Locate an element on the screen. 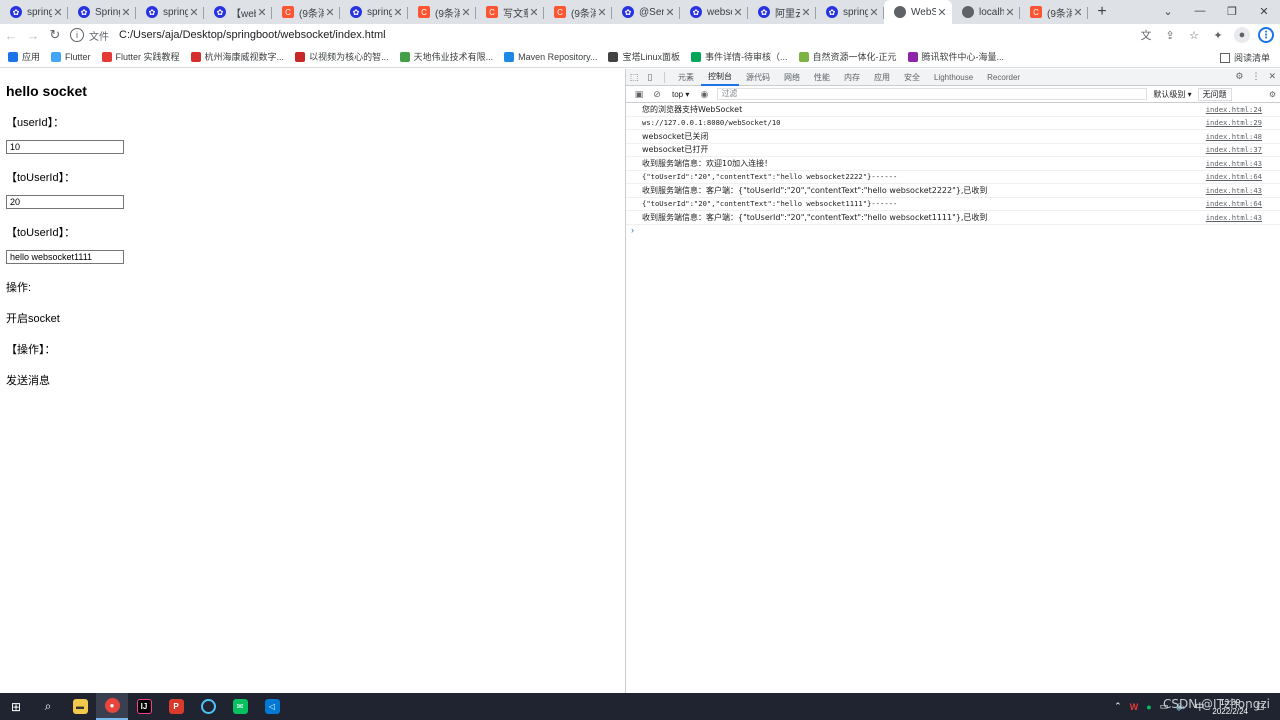  touserid-input: 20 is located at coordinates (65, 202).